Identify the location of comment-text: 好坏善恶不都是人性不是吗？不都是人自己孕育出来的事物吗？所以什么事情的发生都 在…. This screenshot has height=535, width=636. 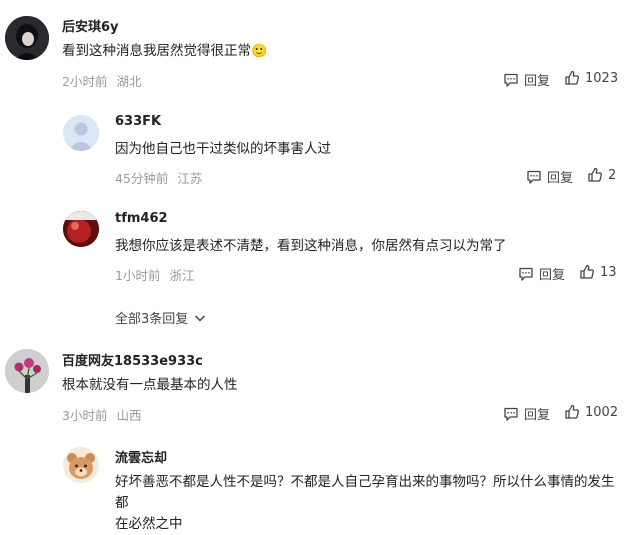
(365, 503).